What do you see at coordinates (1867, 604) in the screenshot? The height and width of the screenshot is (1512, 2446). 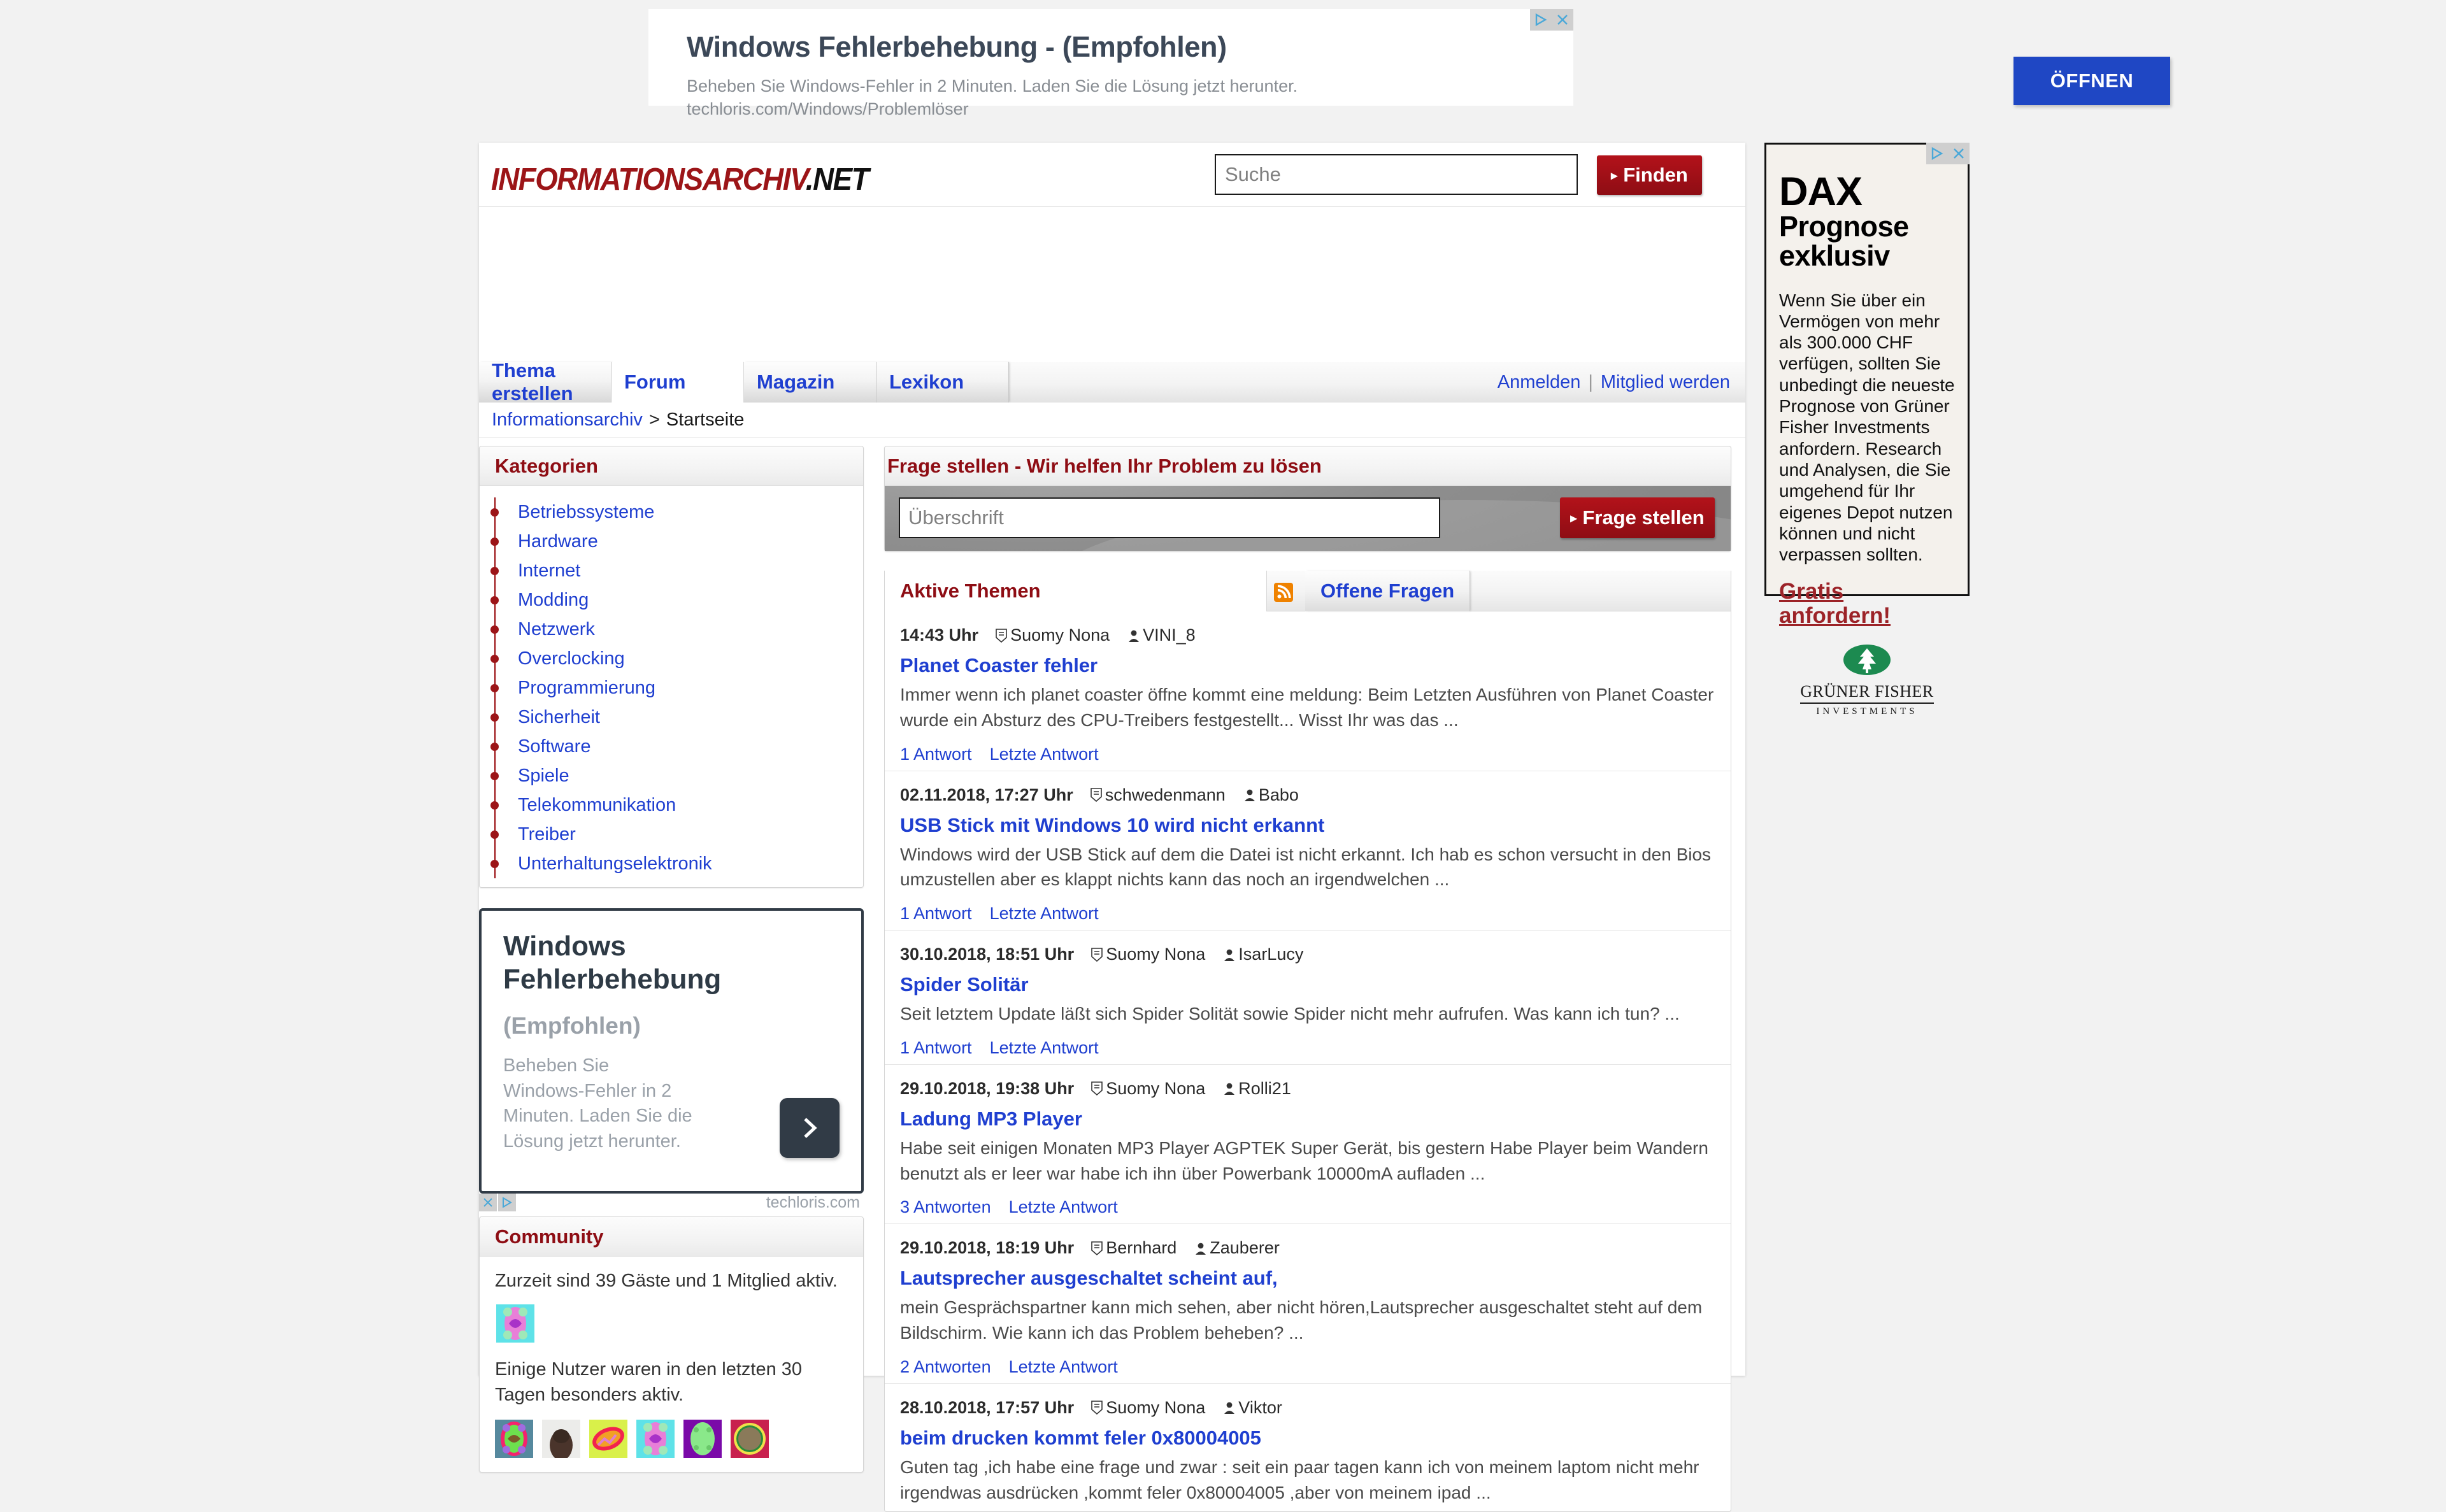 I see `side-ad-cta-link: Gratis anfordern!` at bounding box center [1867, 604].